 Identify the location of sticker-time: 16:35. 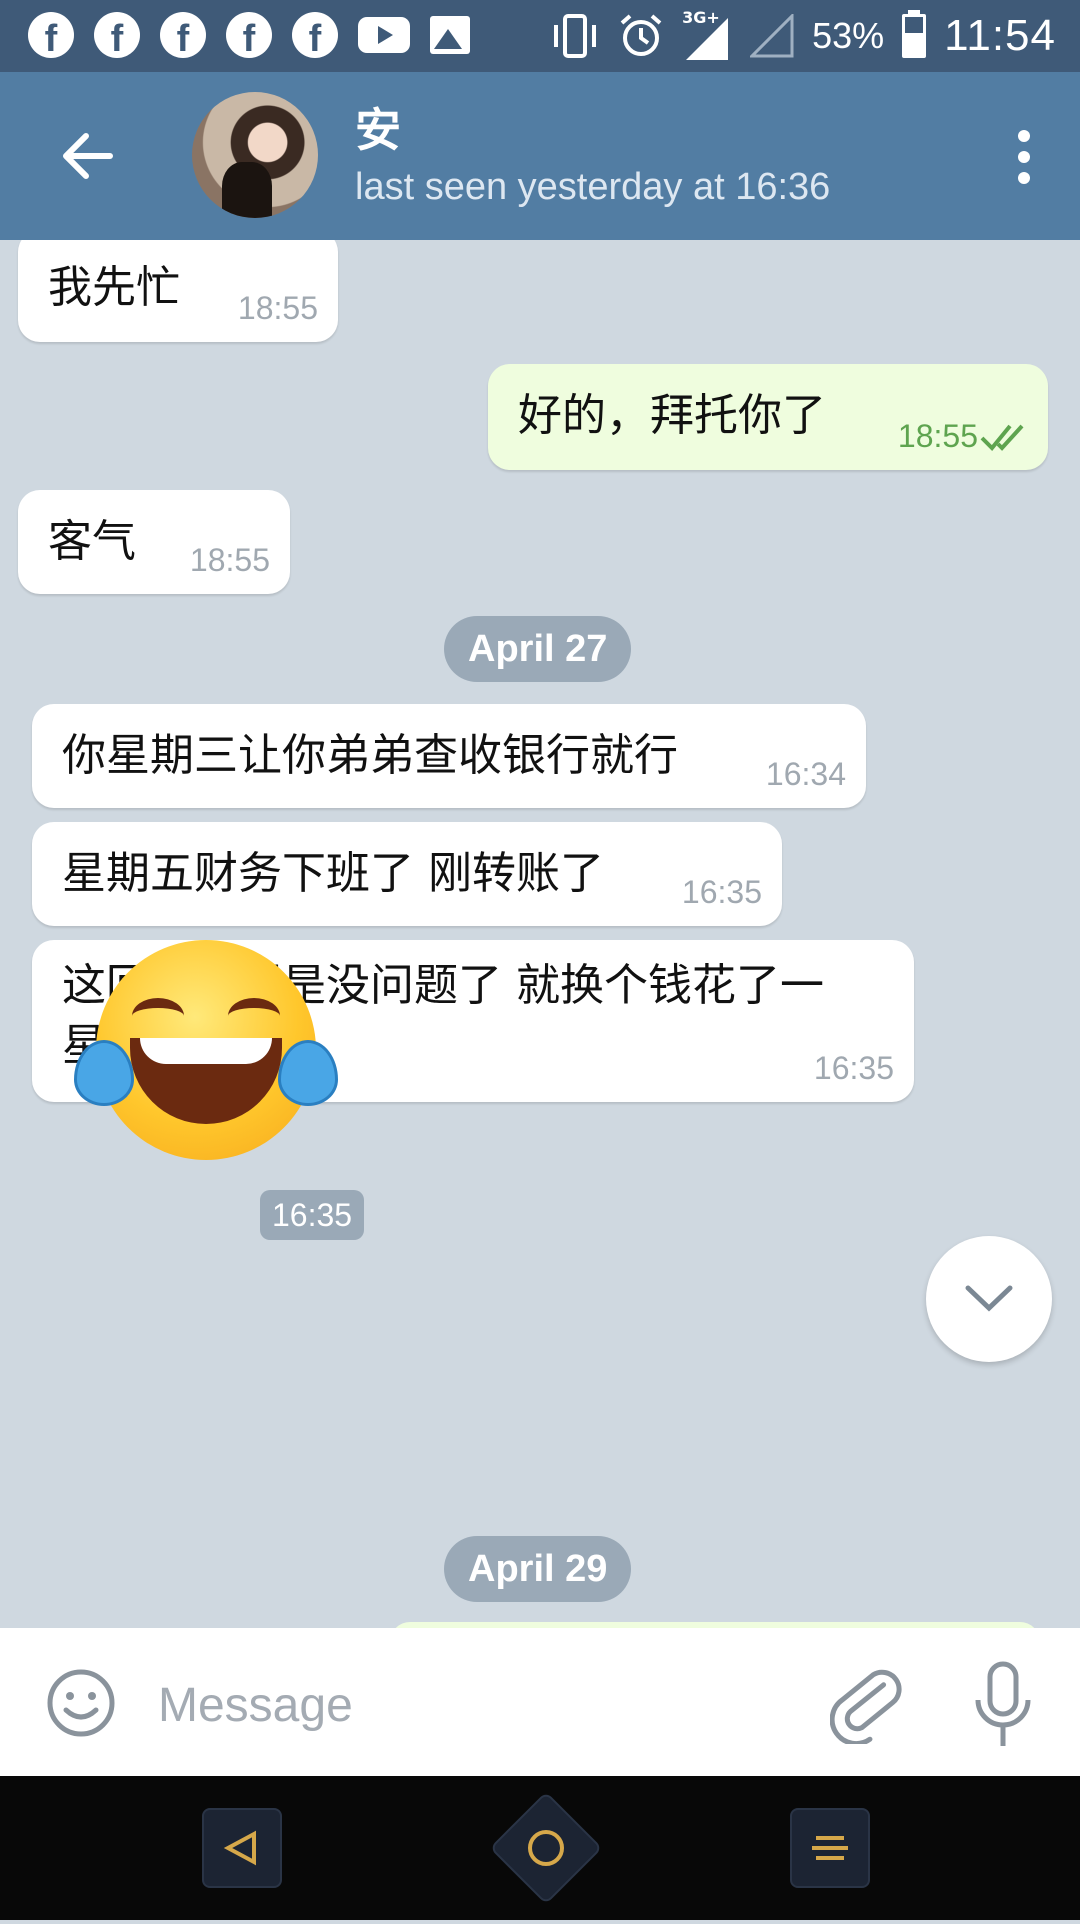
(312, 1215).